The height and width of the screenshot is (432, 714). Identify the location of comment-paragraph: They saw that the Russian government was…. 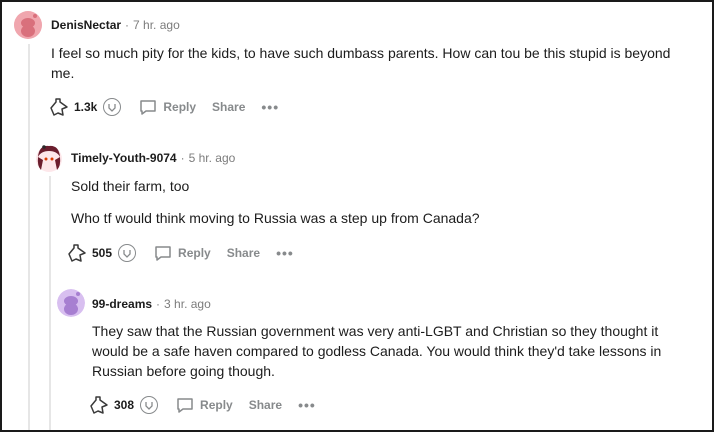
(377, 351).